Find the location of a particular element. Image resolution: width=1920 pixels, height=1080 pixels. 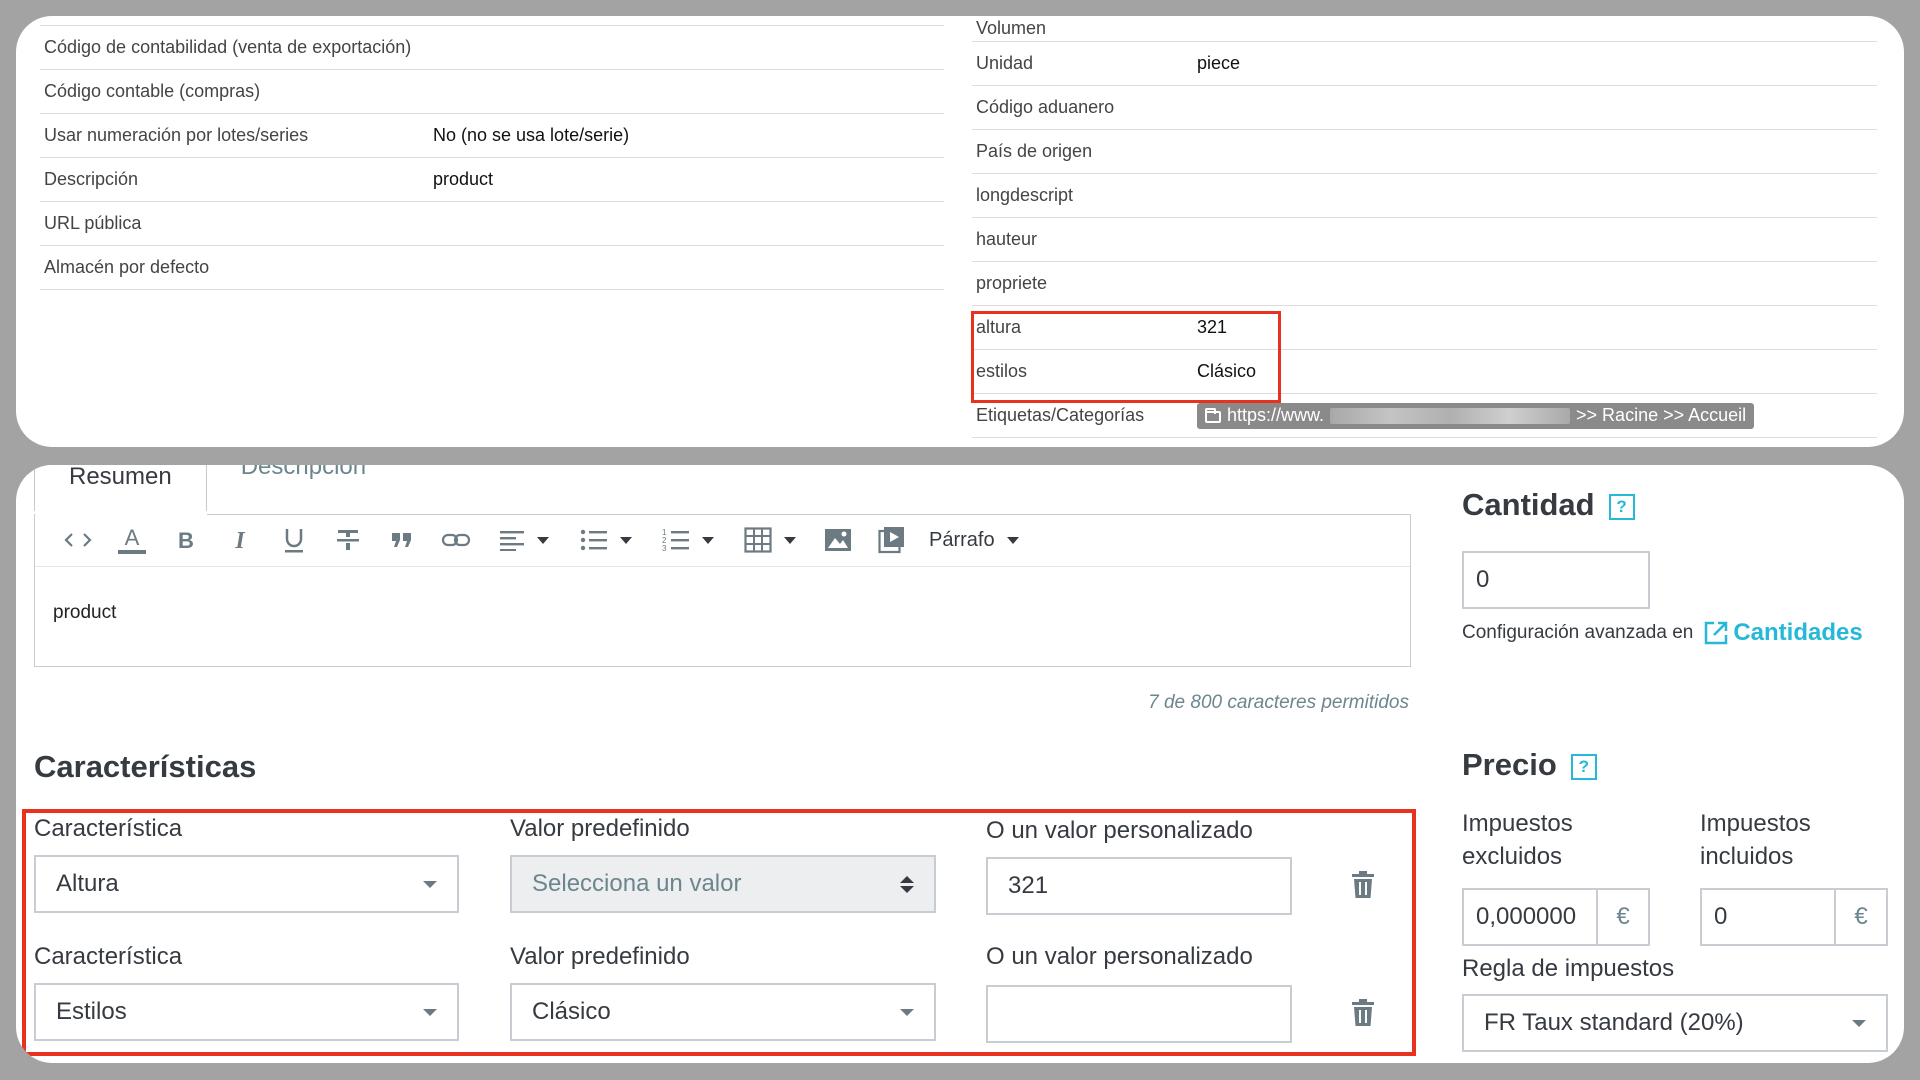

text-color-icon: A is located at coordinates (132, 540).